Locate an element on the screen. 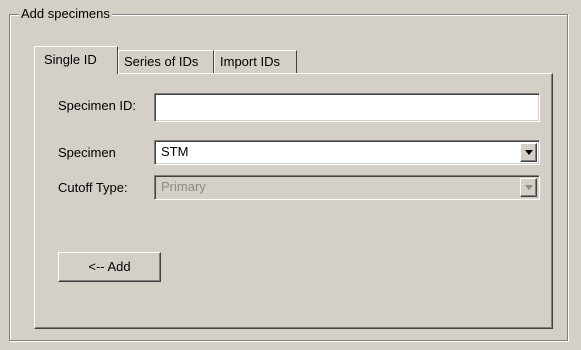 The height and width of the screenshot is (350, 581). specimen-id-input is located at coordinates (347, 107).